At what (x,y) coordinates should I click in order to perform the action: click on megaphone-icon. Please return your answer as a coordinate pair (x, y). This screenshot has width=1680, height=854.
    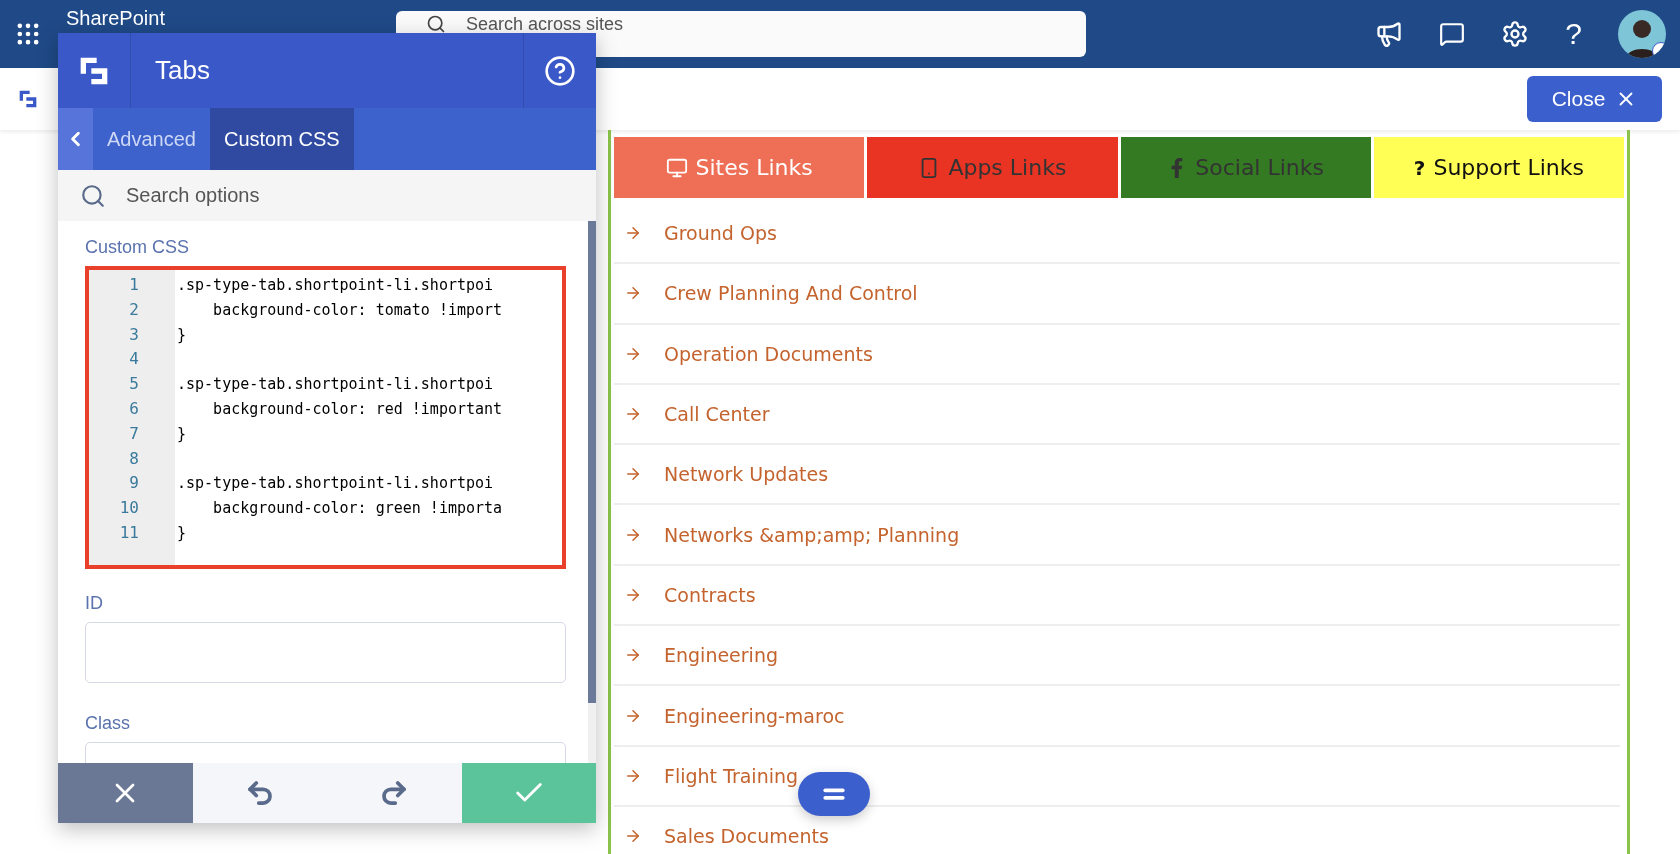
    Looking at the image, I should click on (1389, 34).